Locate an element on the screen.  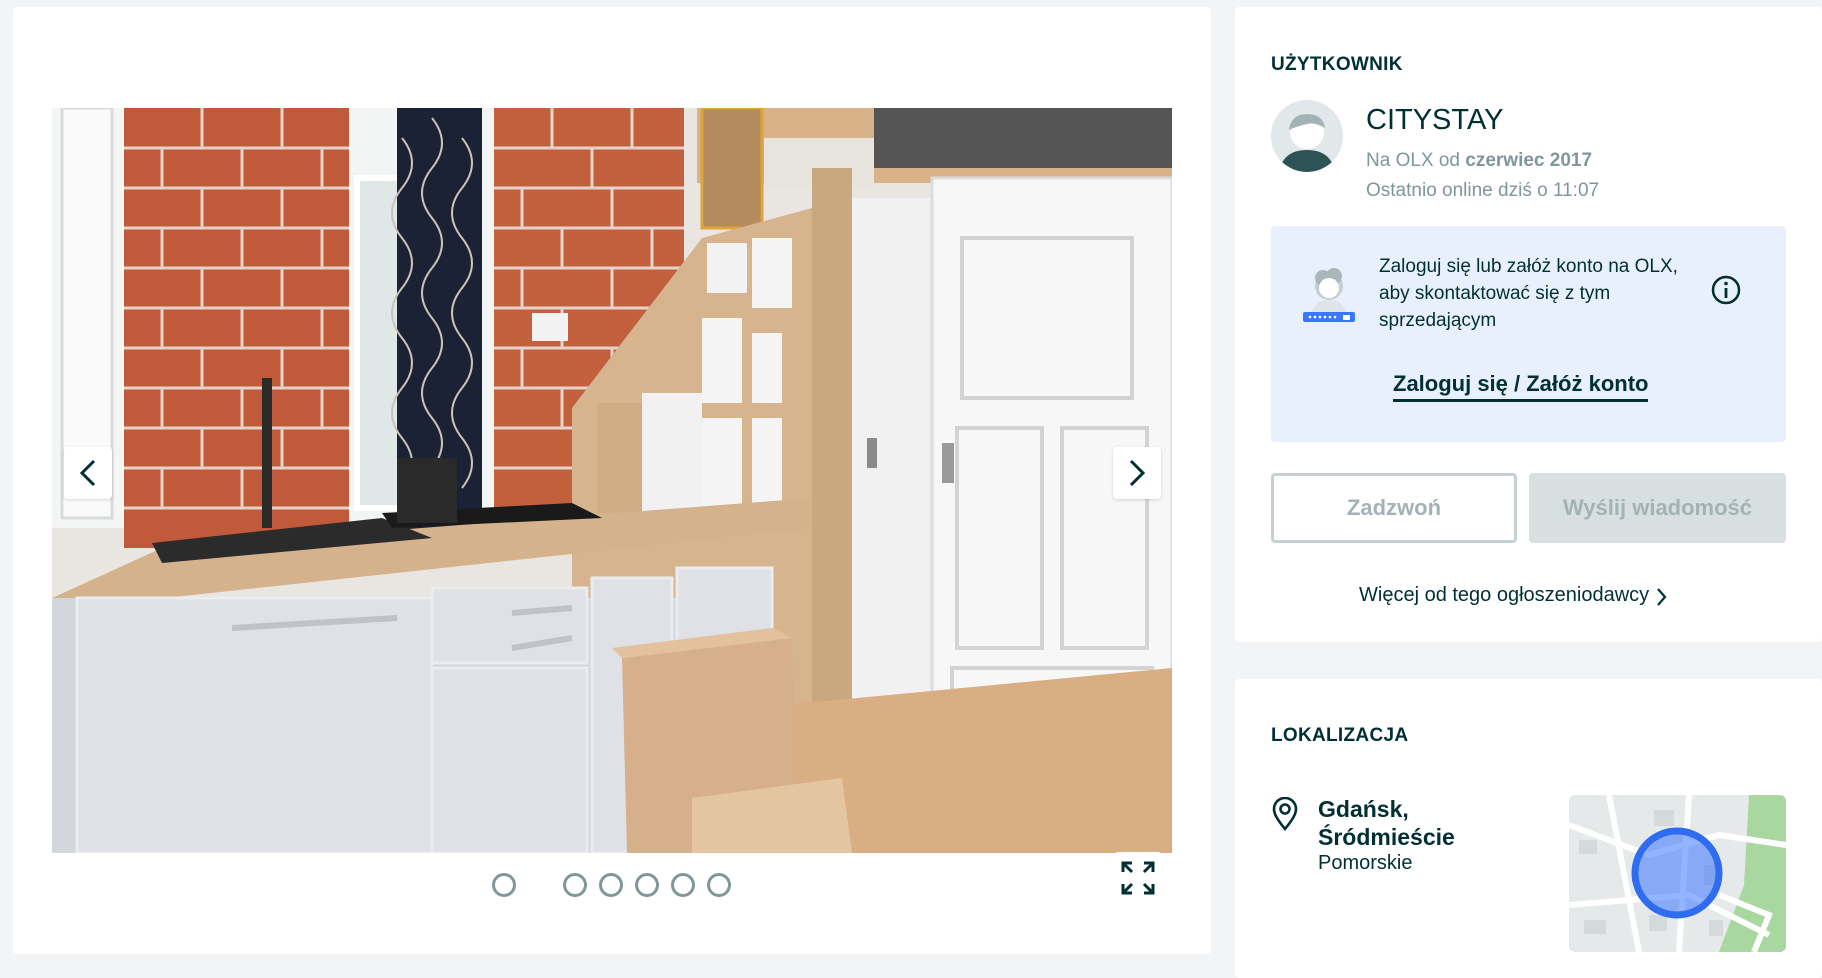
send-message-button: Wyślij wiadomość is located at coordinates (1657, 508).